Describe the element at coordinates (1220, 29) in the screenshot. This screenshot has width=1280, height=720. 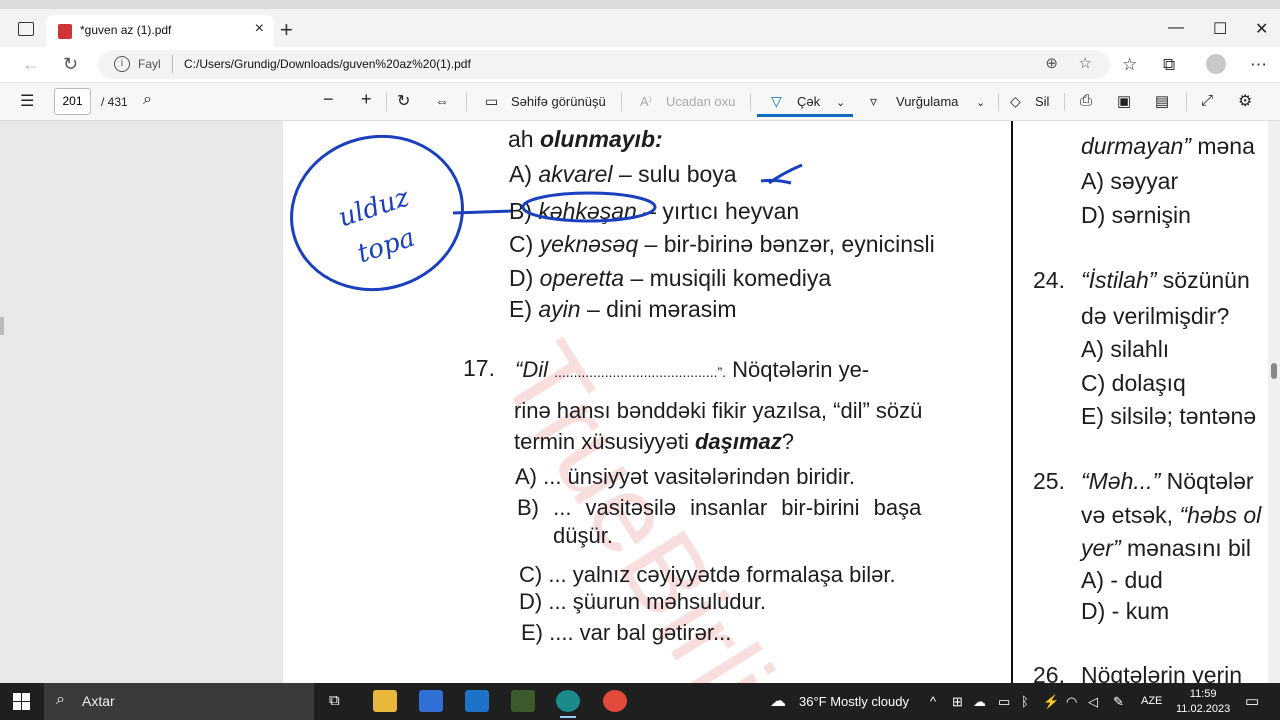
I see `maximize-icon: ☐` at that location.